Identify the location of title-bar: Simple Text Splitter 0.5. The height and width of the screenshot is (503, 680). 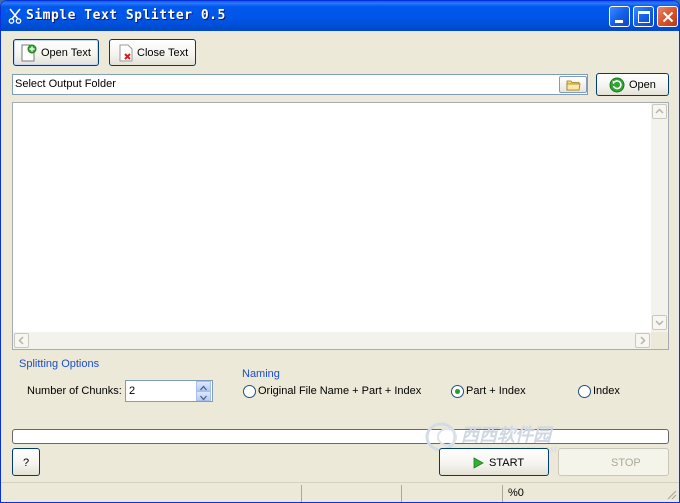
(340, 16).